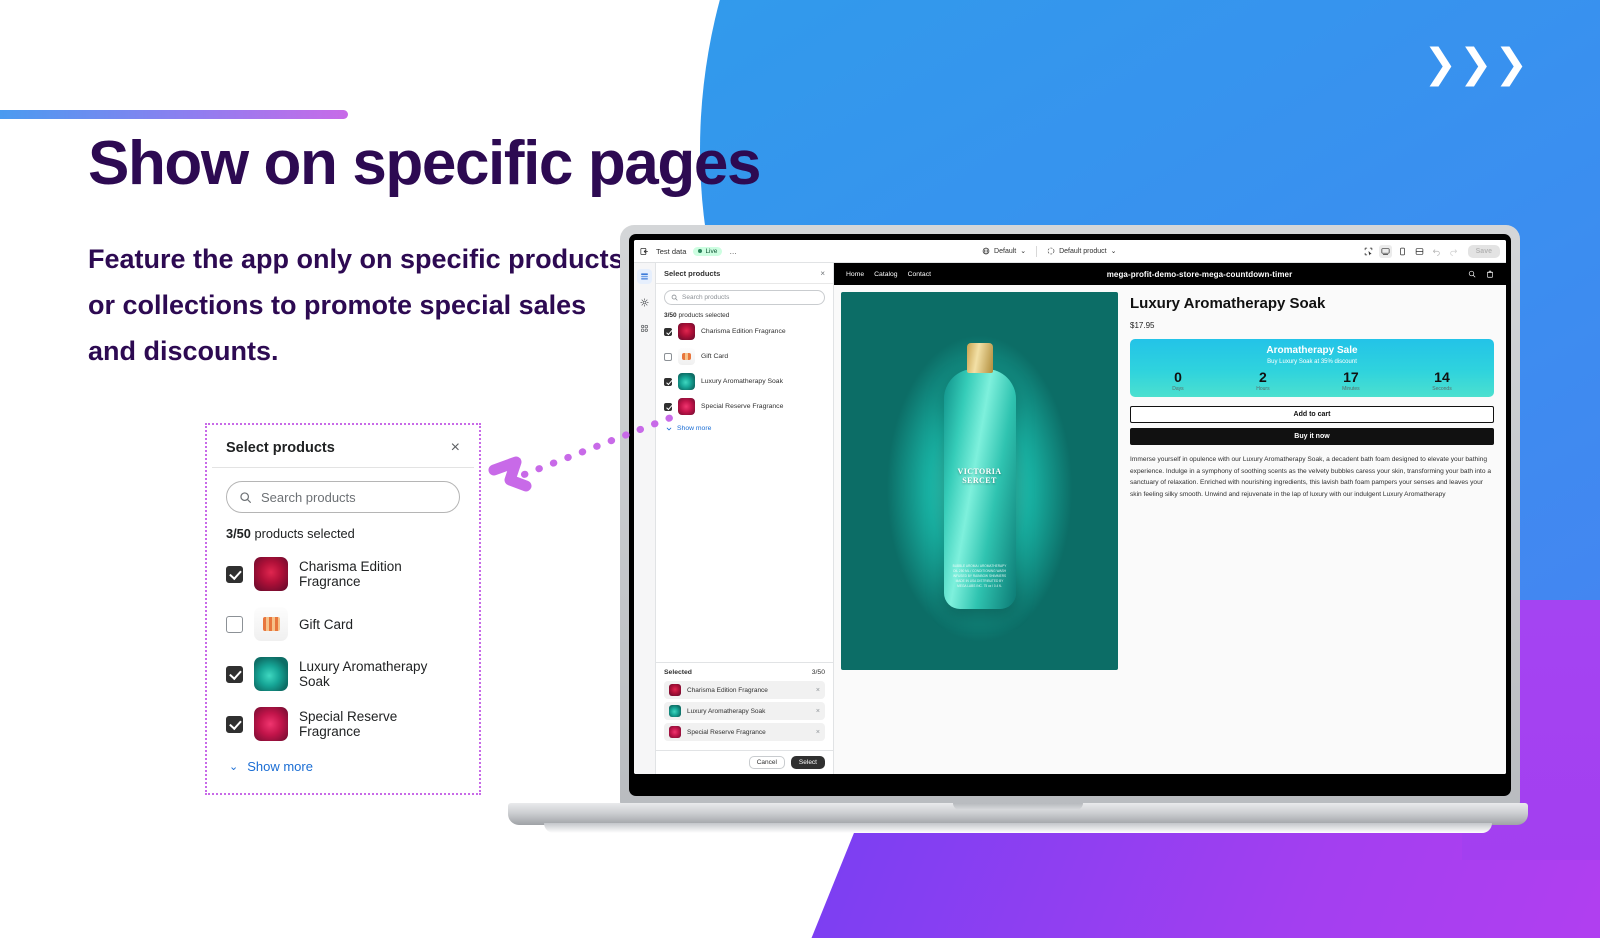  Describe the element at coordinates (1018, 814) in the screenshot. I see `laptop-base` at that location.